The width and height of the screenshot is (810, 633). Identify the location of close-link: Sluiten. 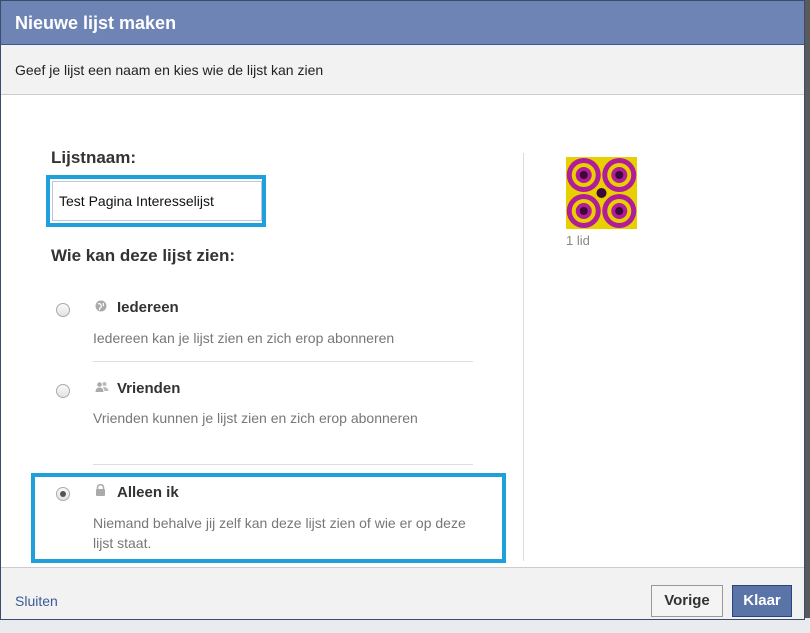
(36, 601).